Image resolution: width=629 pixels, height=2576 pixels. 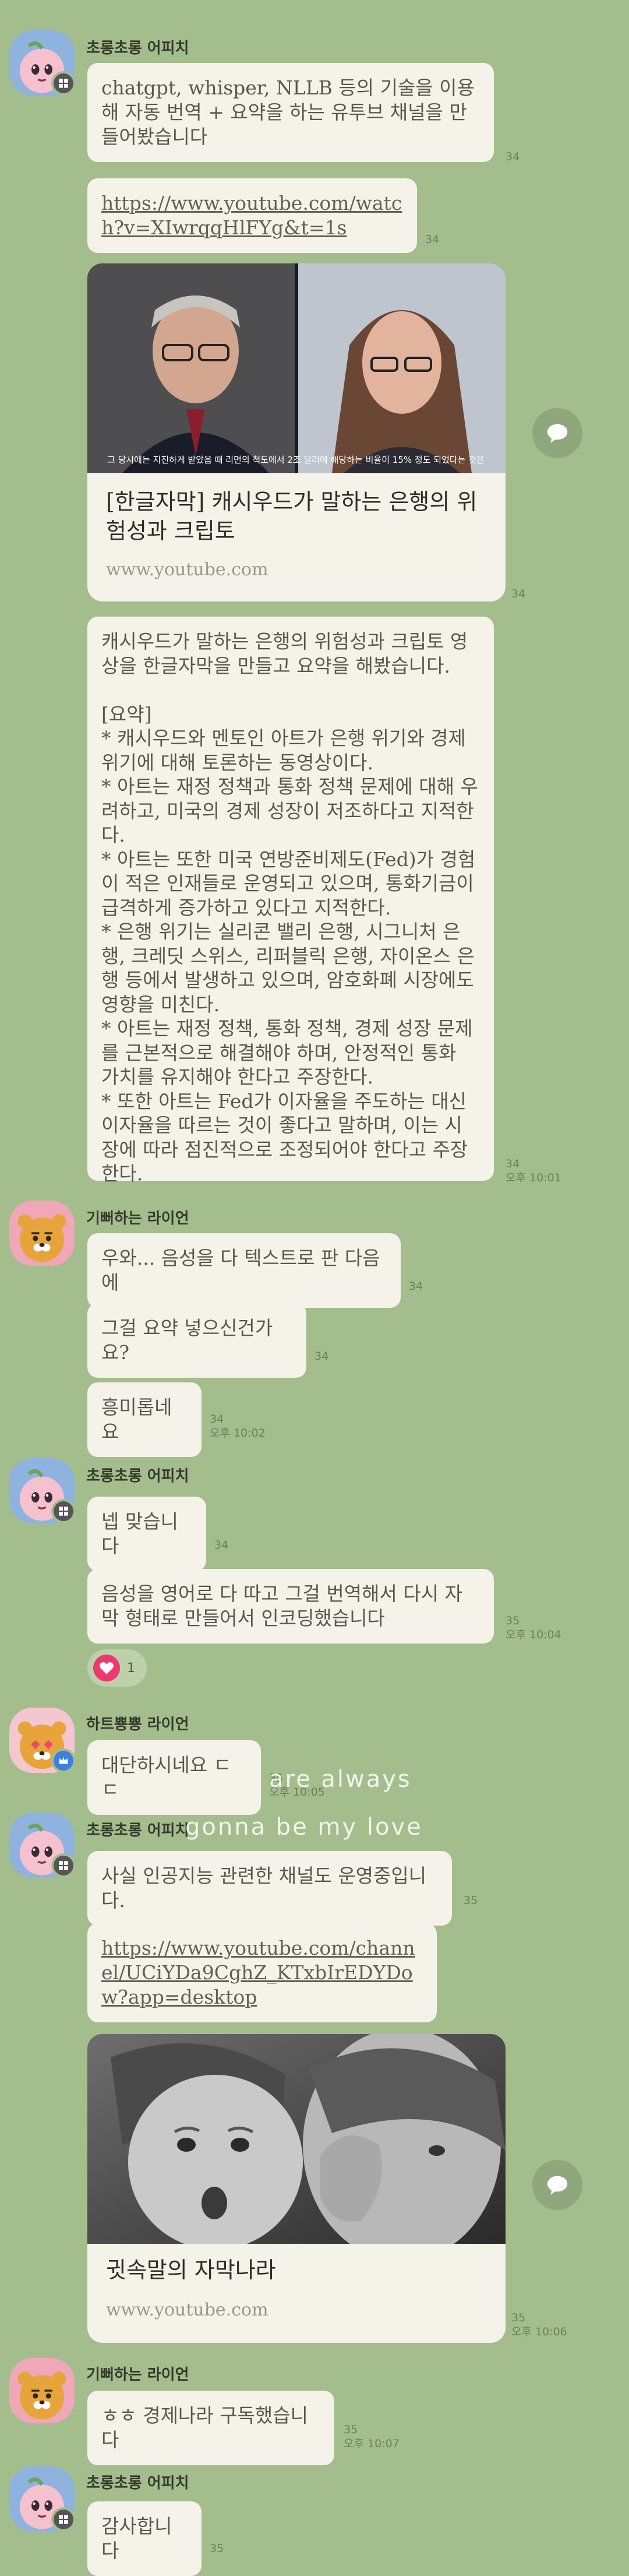 What do you see at coordinates (191, 2270) in the screenshot?
I see `card-title: 귓속말의 자막나라` at bounding box center [191, 2270].